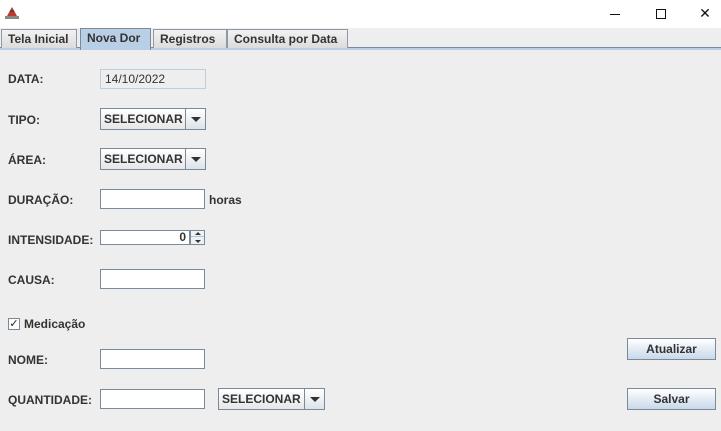  Describe the element at coordinates (705, 14) in the screenshot. I see `close-icon: ✕` at that location.